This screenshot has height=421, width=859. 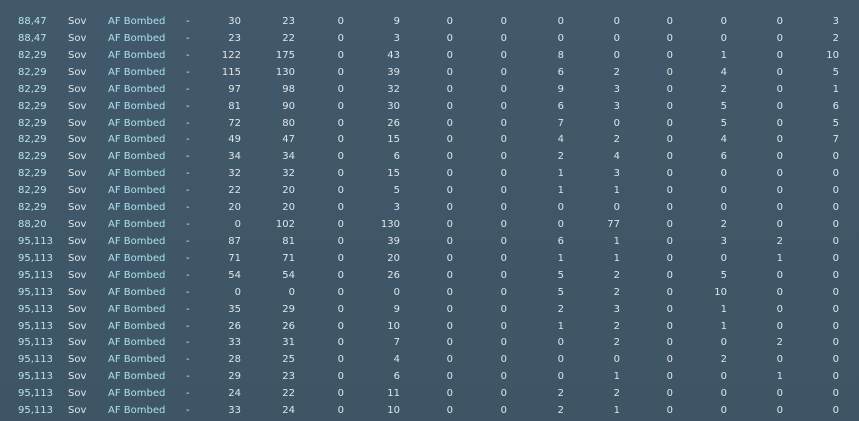 I want to click on value-col-4: 9, so click(x=396, y=309).